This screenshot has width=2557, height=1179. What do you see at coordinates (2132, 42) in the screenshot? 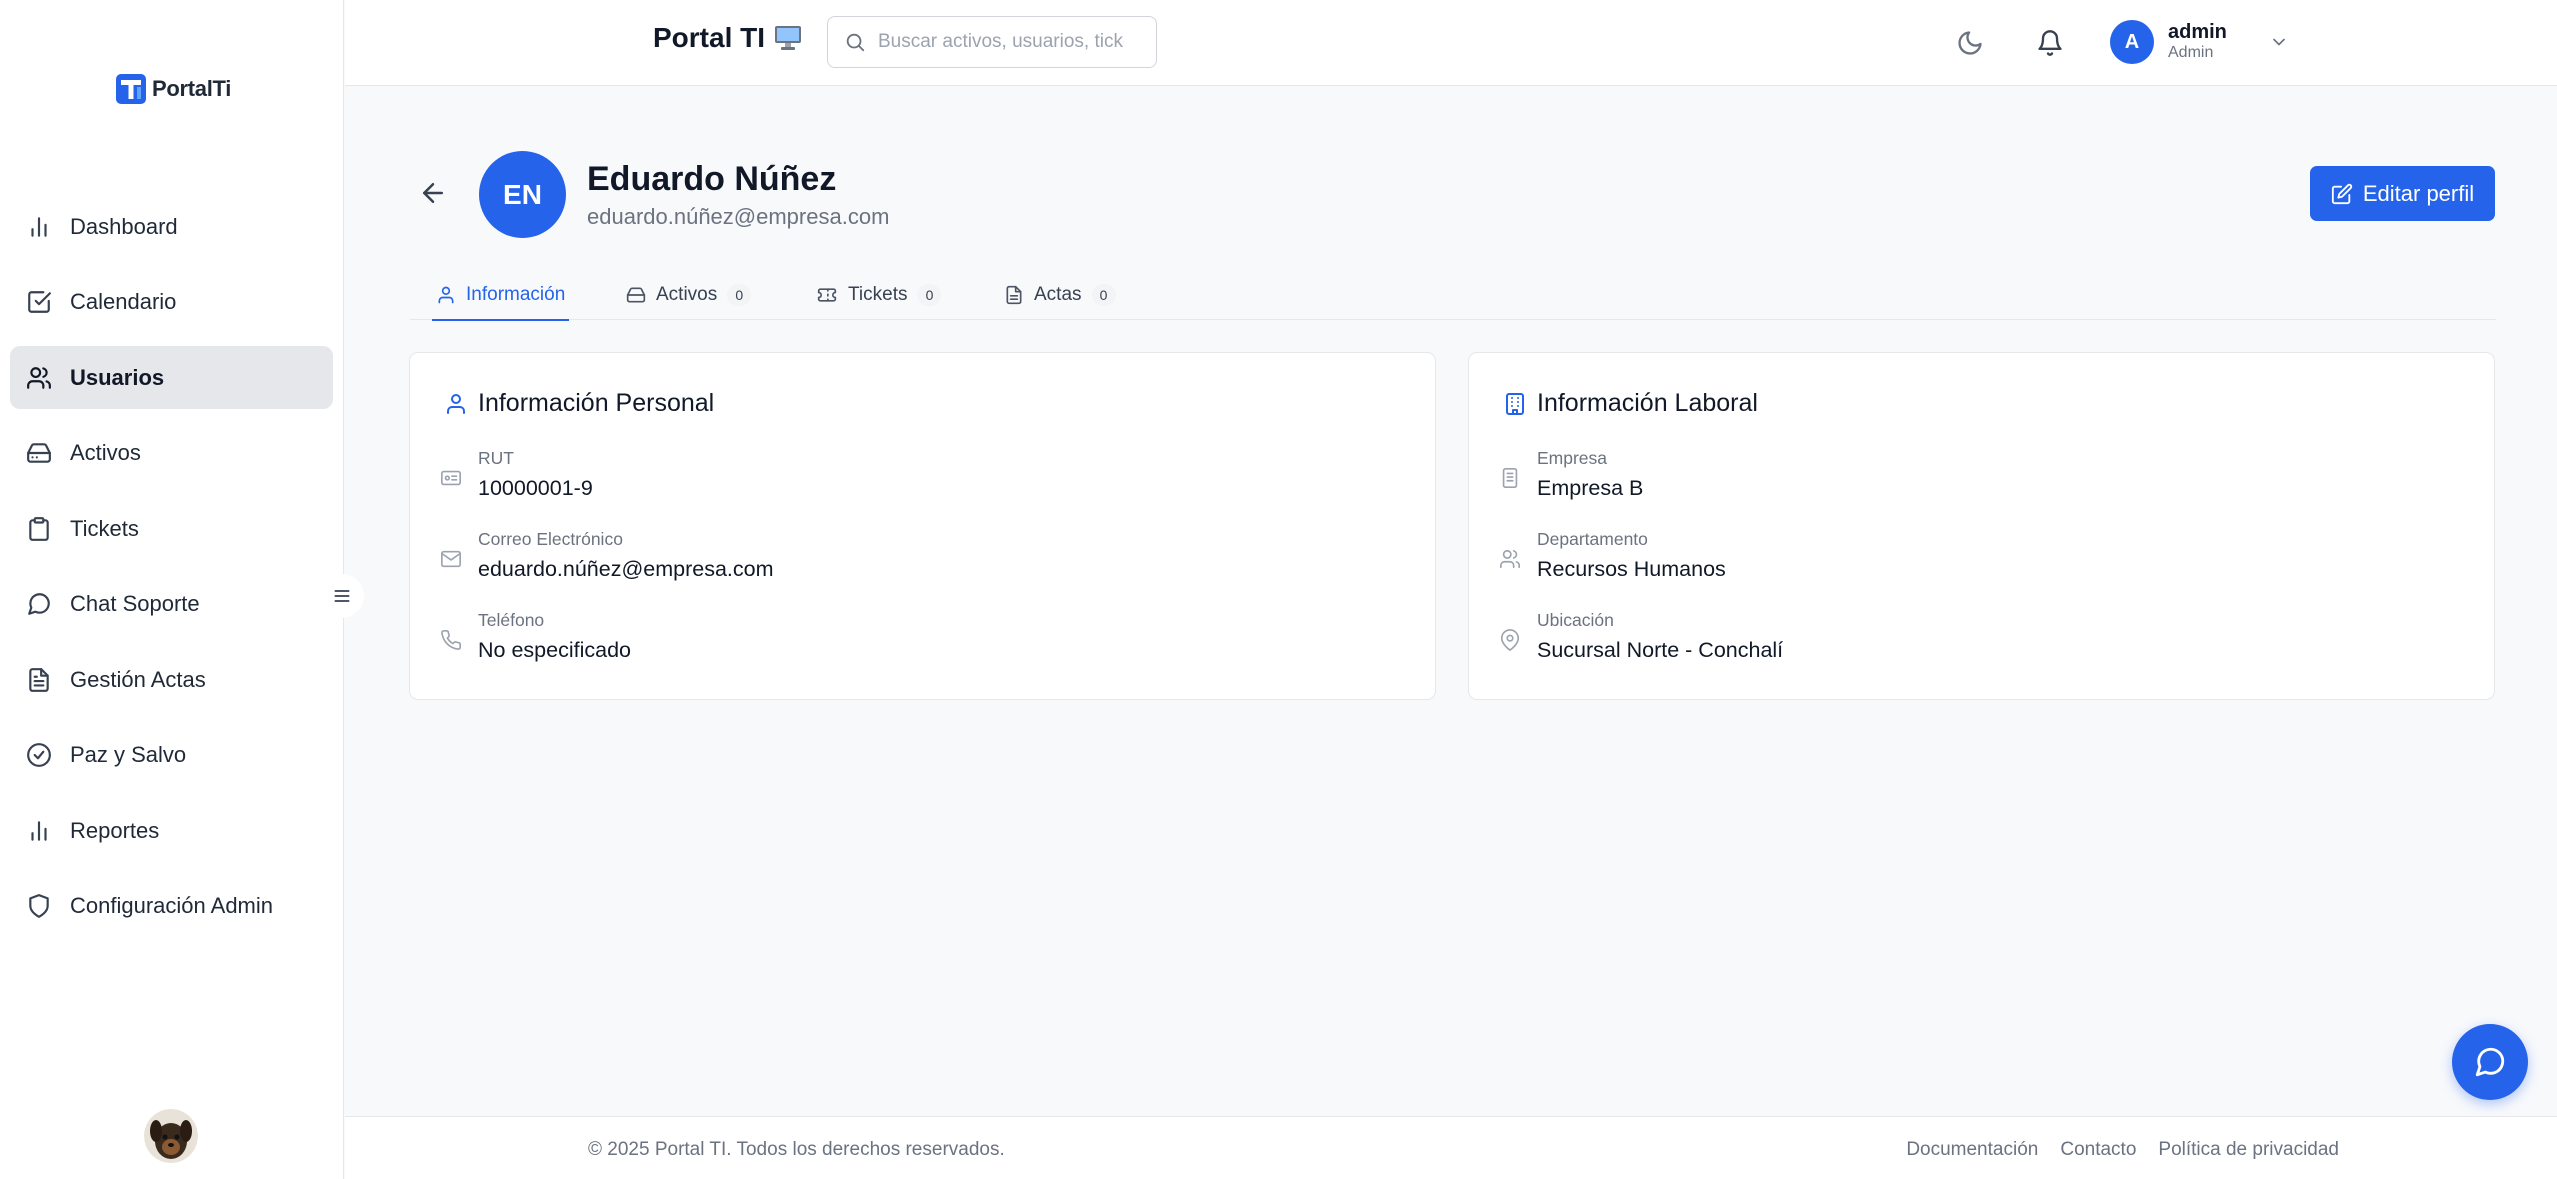
I see `user-avatar: A` at bounding box center [2132, 42].